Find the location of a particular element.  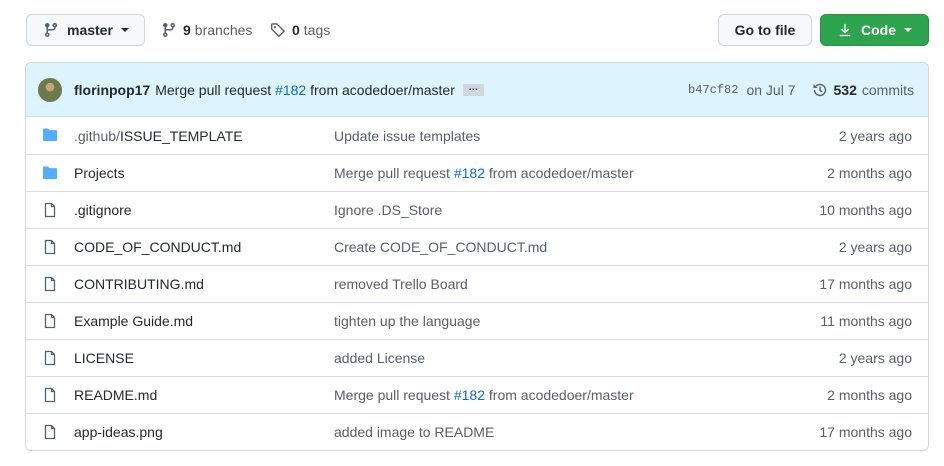

tags-link: 0 tags is located at coordinates (300, 30).